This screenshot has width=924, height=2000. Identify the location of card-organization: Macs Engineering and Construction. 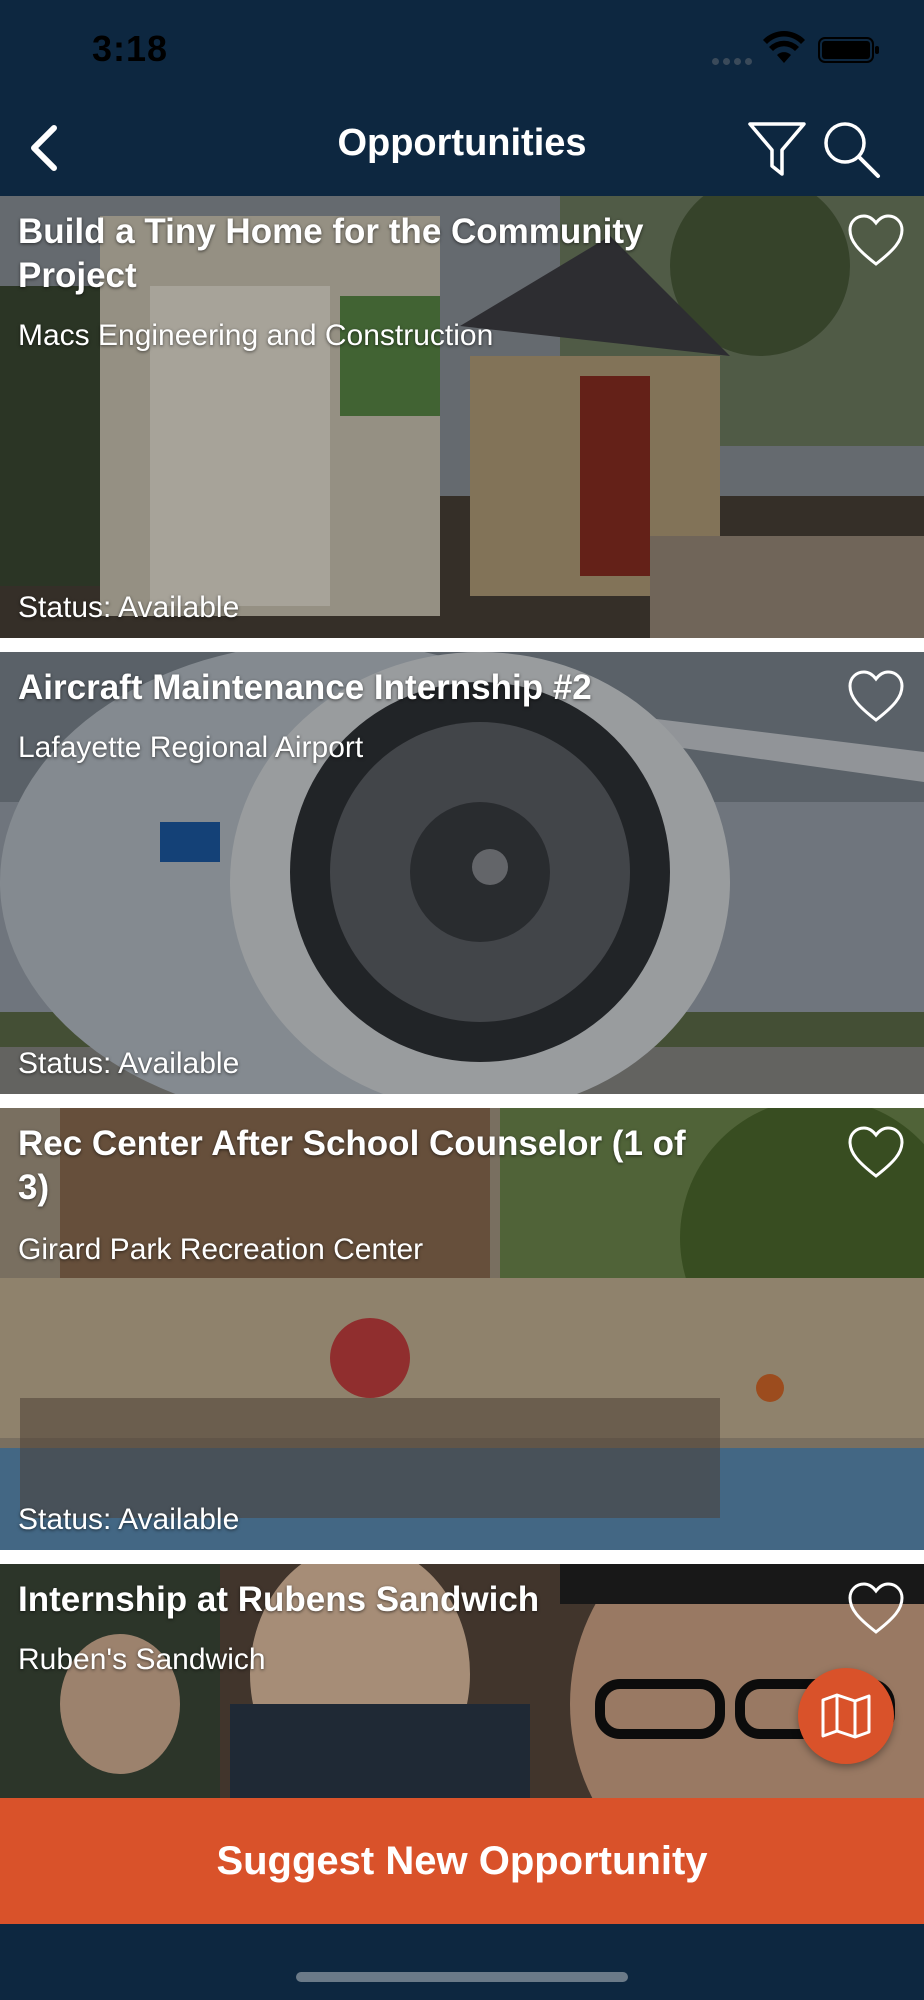
(256, 335).